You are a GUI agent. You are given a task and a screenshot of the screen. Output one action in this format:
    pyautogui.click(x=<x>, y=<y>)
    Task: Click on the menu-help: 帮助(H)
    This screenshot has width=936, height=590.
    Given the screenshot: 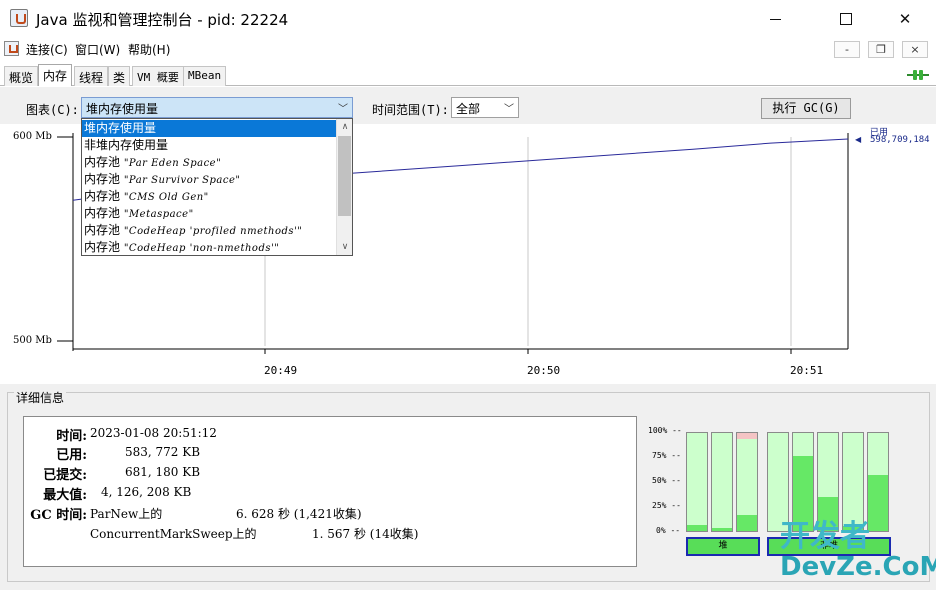 What is the action you would take?
    pyautogui.click(x=149, y=49)
    